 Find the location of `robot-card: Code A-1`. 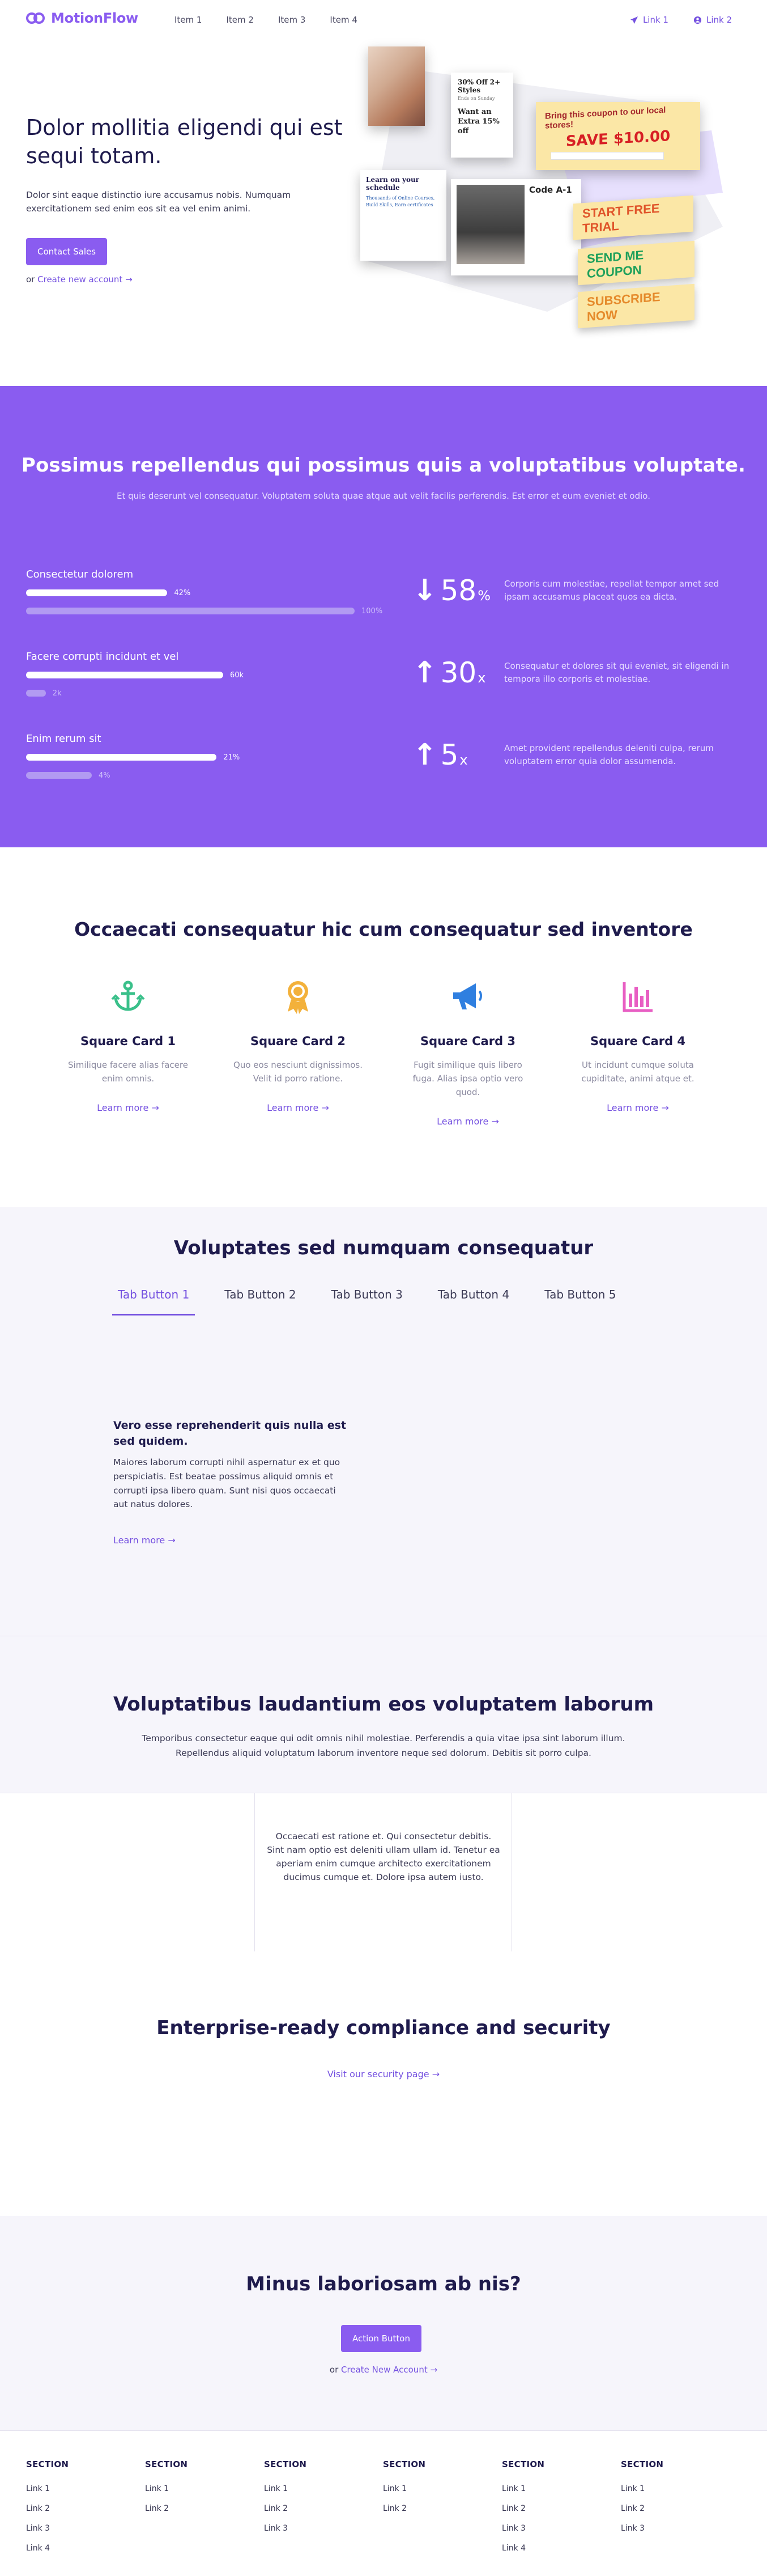

robot-card: Code A-1 is located at coordinates (516, 227).